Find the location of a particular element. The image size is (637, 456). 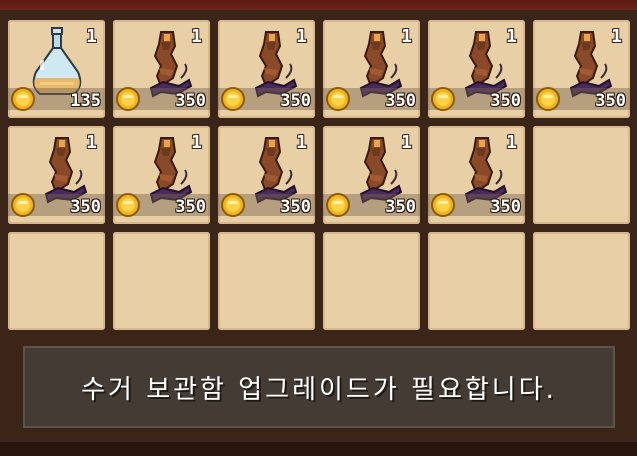

upgrade-notice-text: 수거 보관함 업그레이드가 필요합니다. is located at coordinates (319, 389).